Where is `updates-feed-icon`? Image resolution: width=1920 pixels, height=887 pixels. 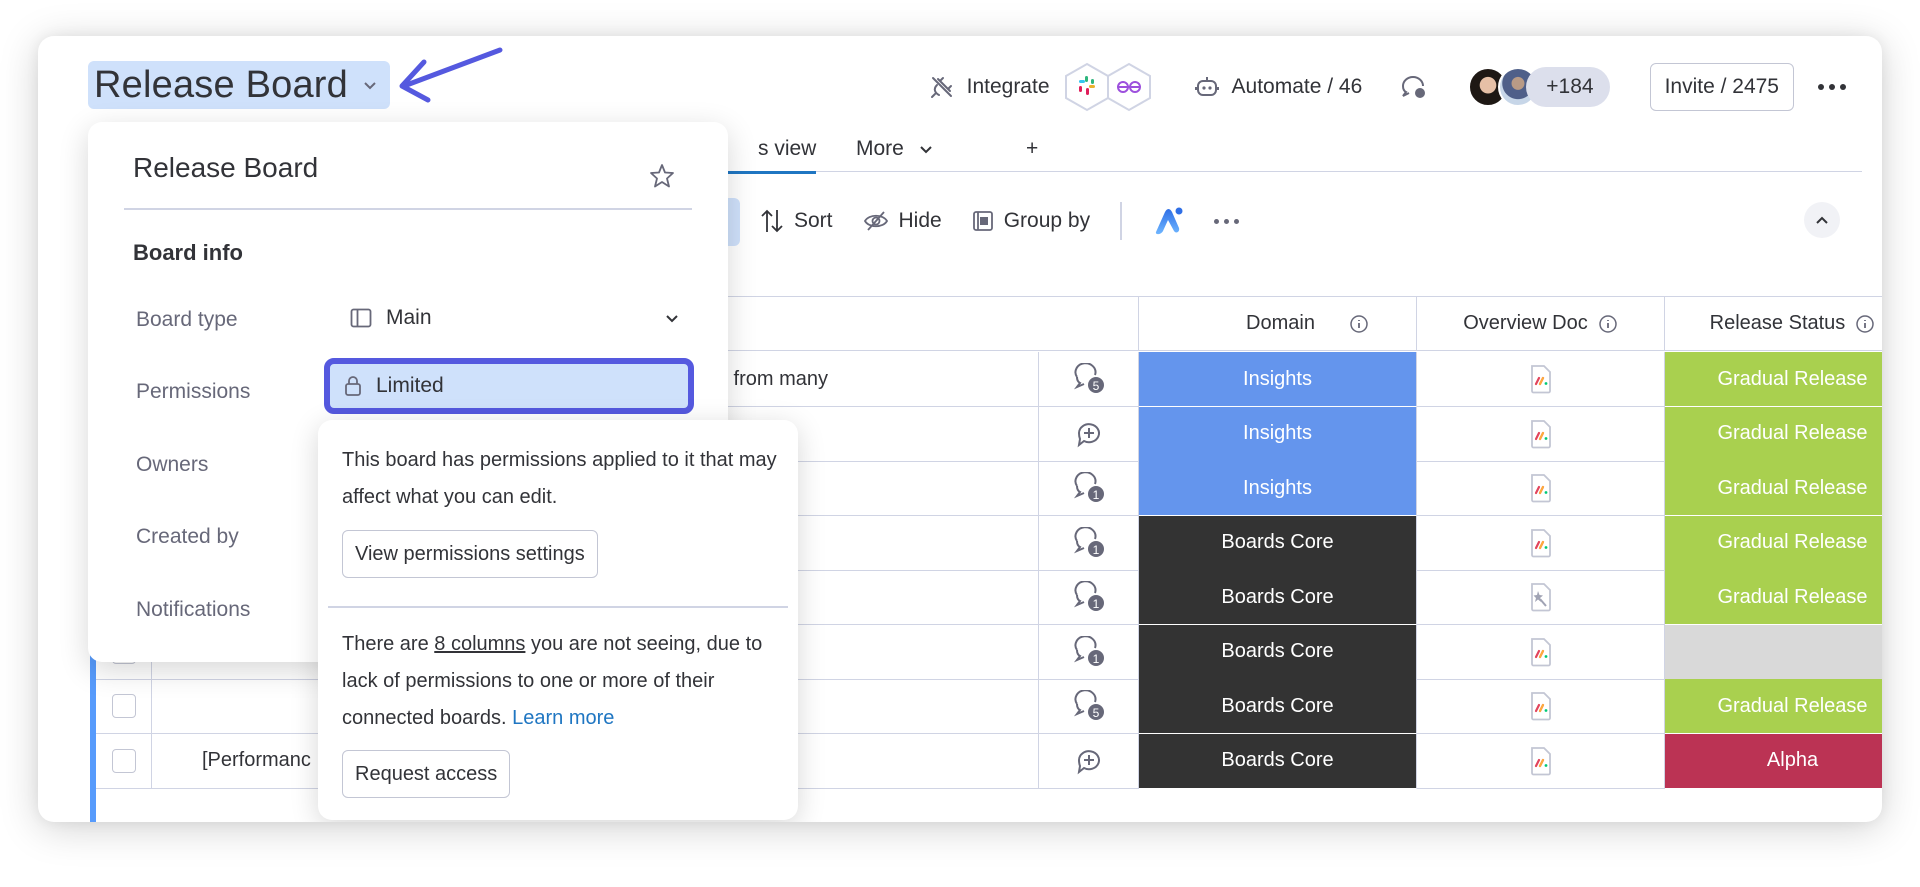 updates-feed-icon is located at coordinates (1413, 87).